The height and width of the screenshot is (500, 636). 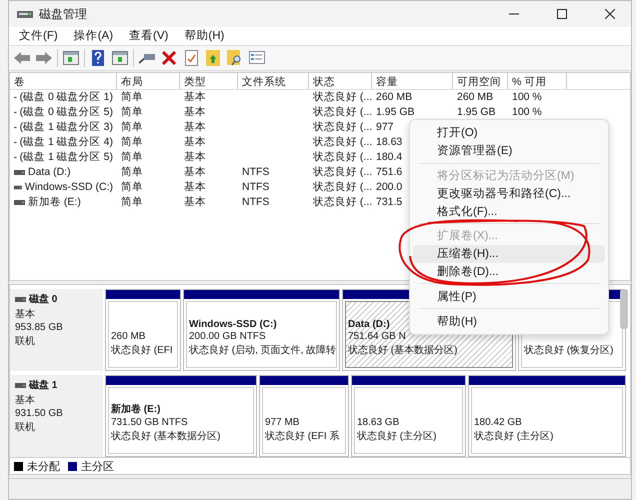 What do you see at coordinates (233, 324) in the screenshot?
I see `partition-title: Windows-SSD (C:)` at bounding box center [233, 324].